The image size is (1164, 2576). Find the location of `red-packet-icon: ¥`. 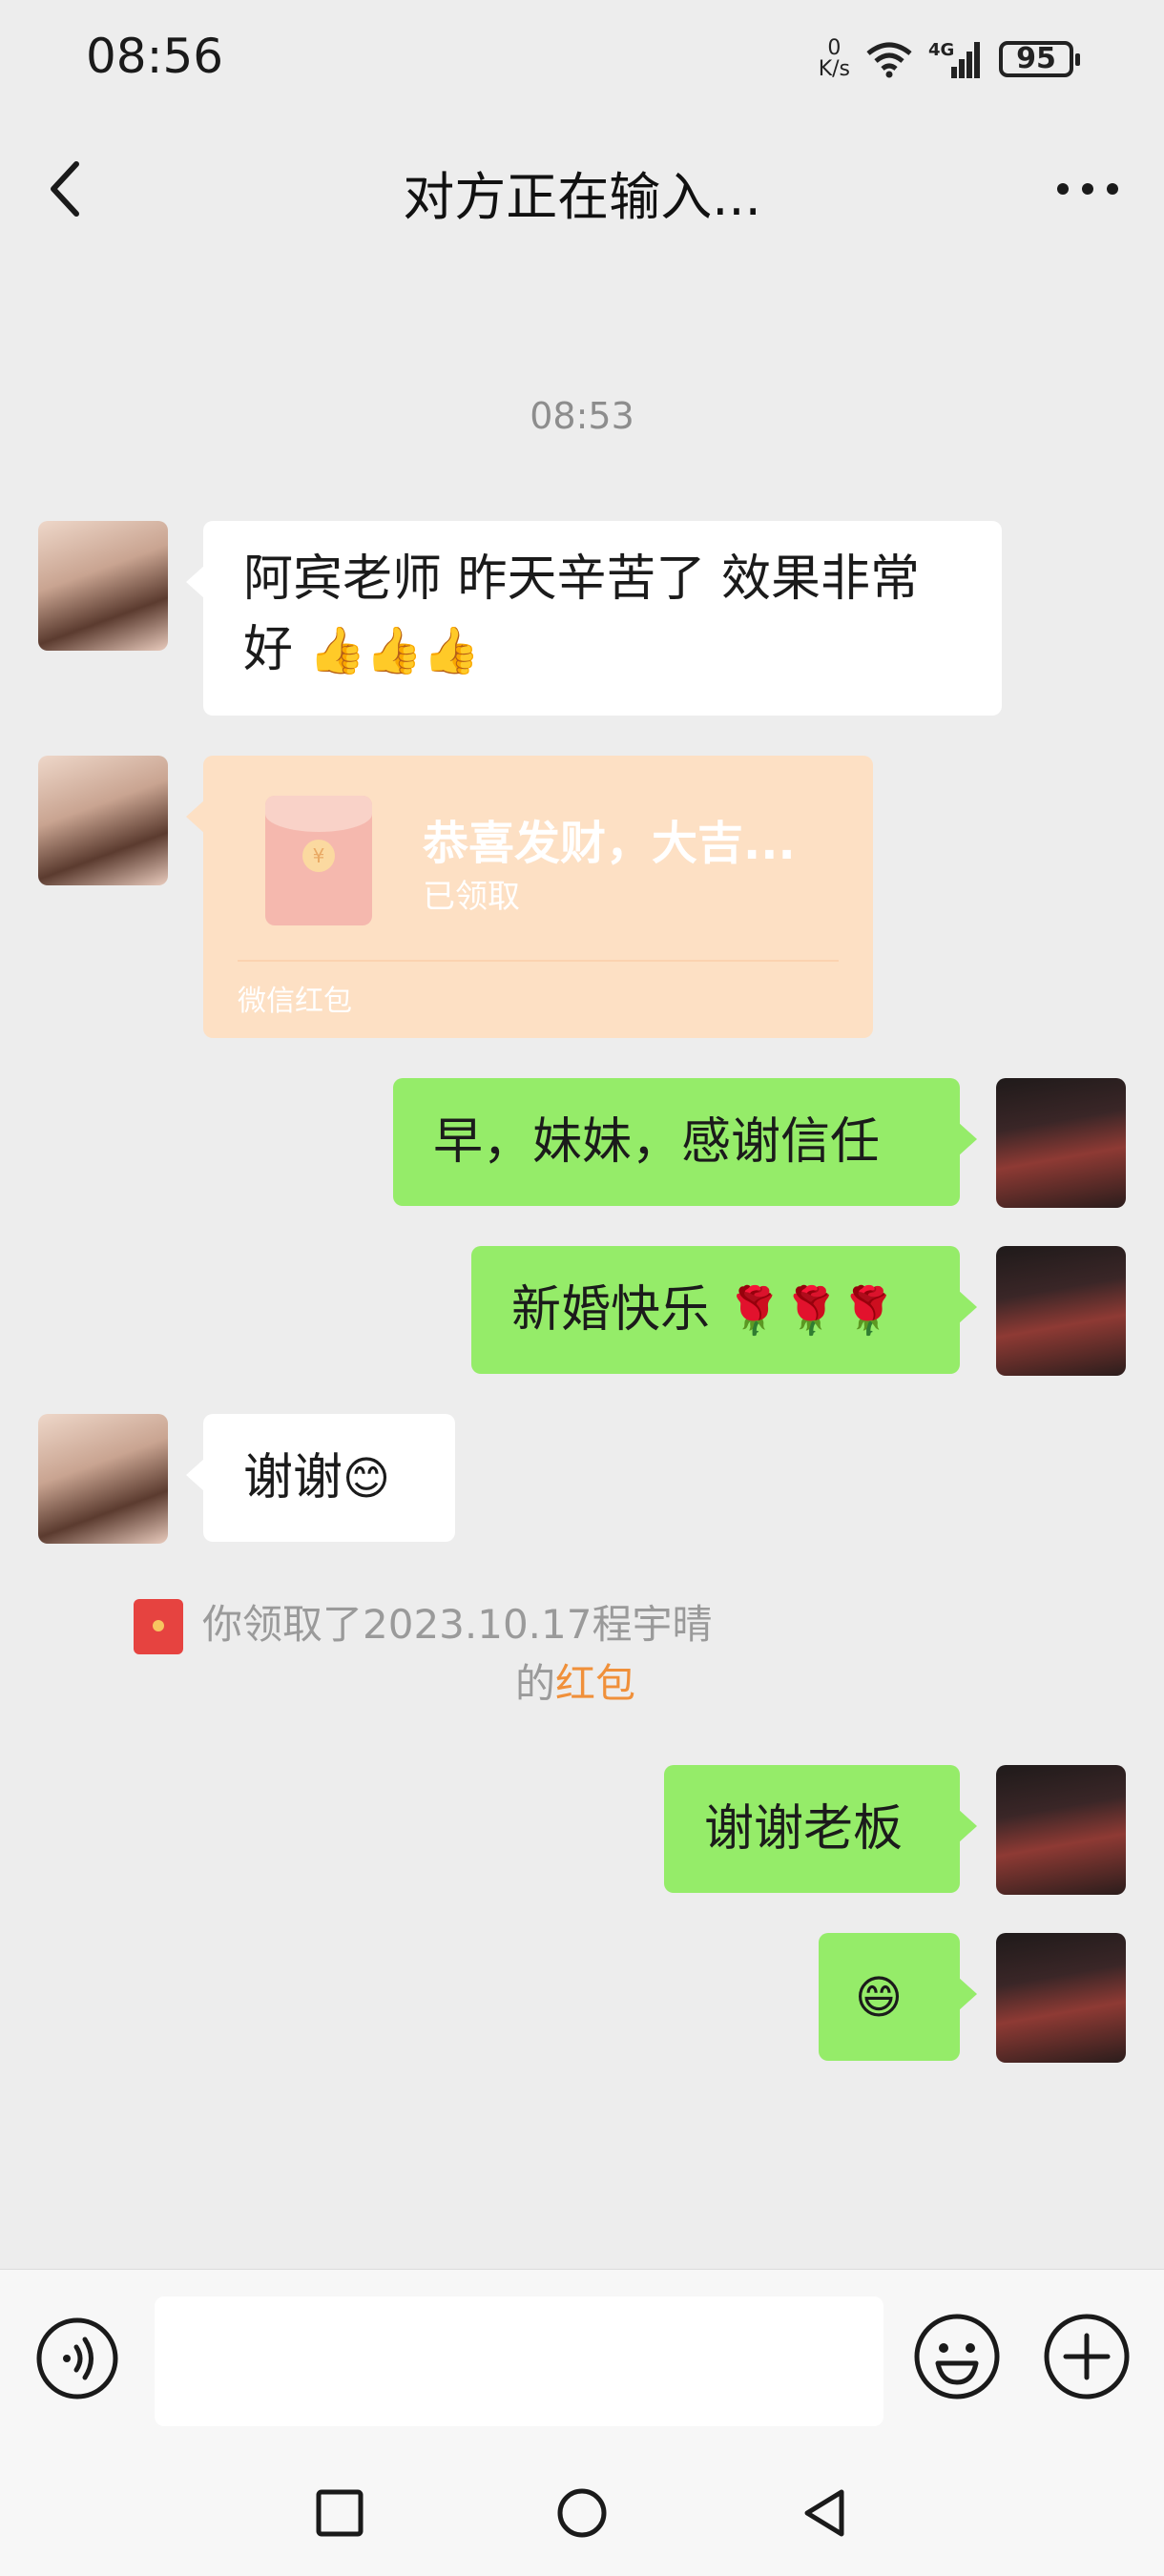

red-packet-icon: ¥ is located at coordinates (319, 860).